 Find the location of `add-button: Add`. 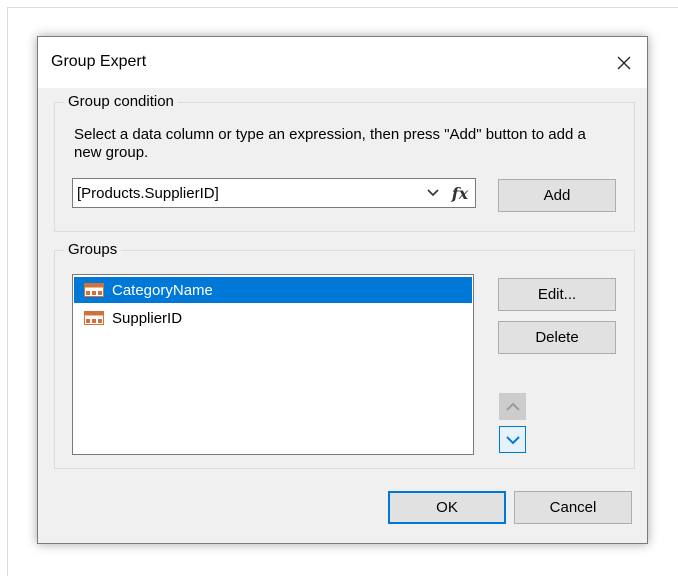

add-button: Add is located at coordinates (557, 195).